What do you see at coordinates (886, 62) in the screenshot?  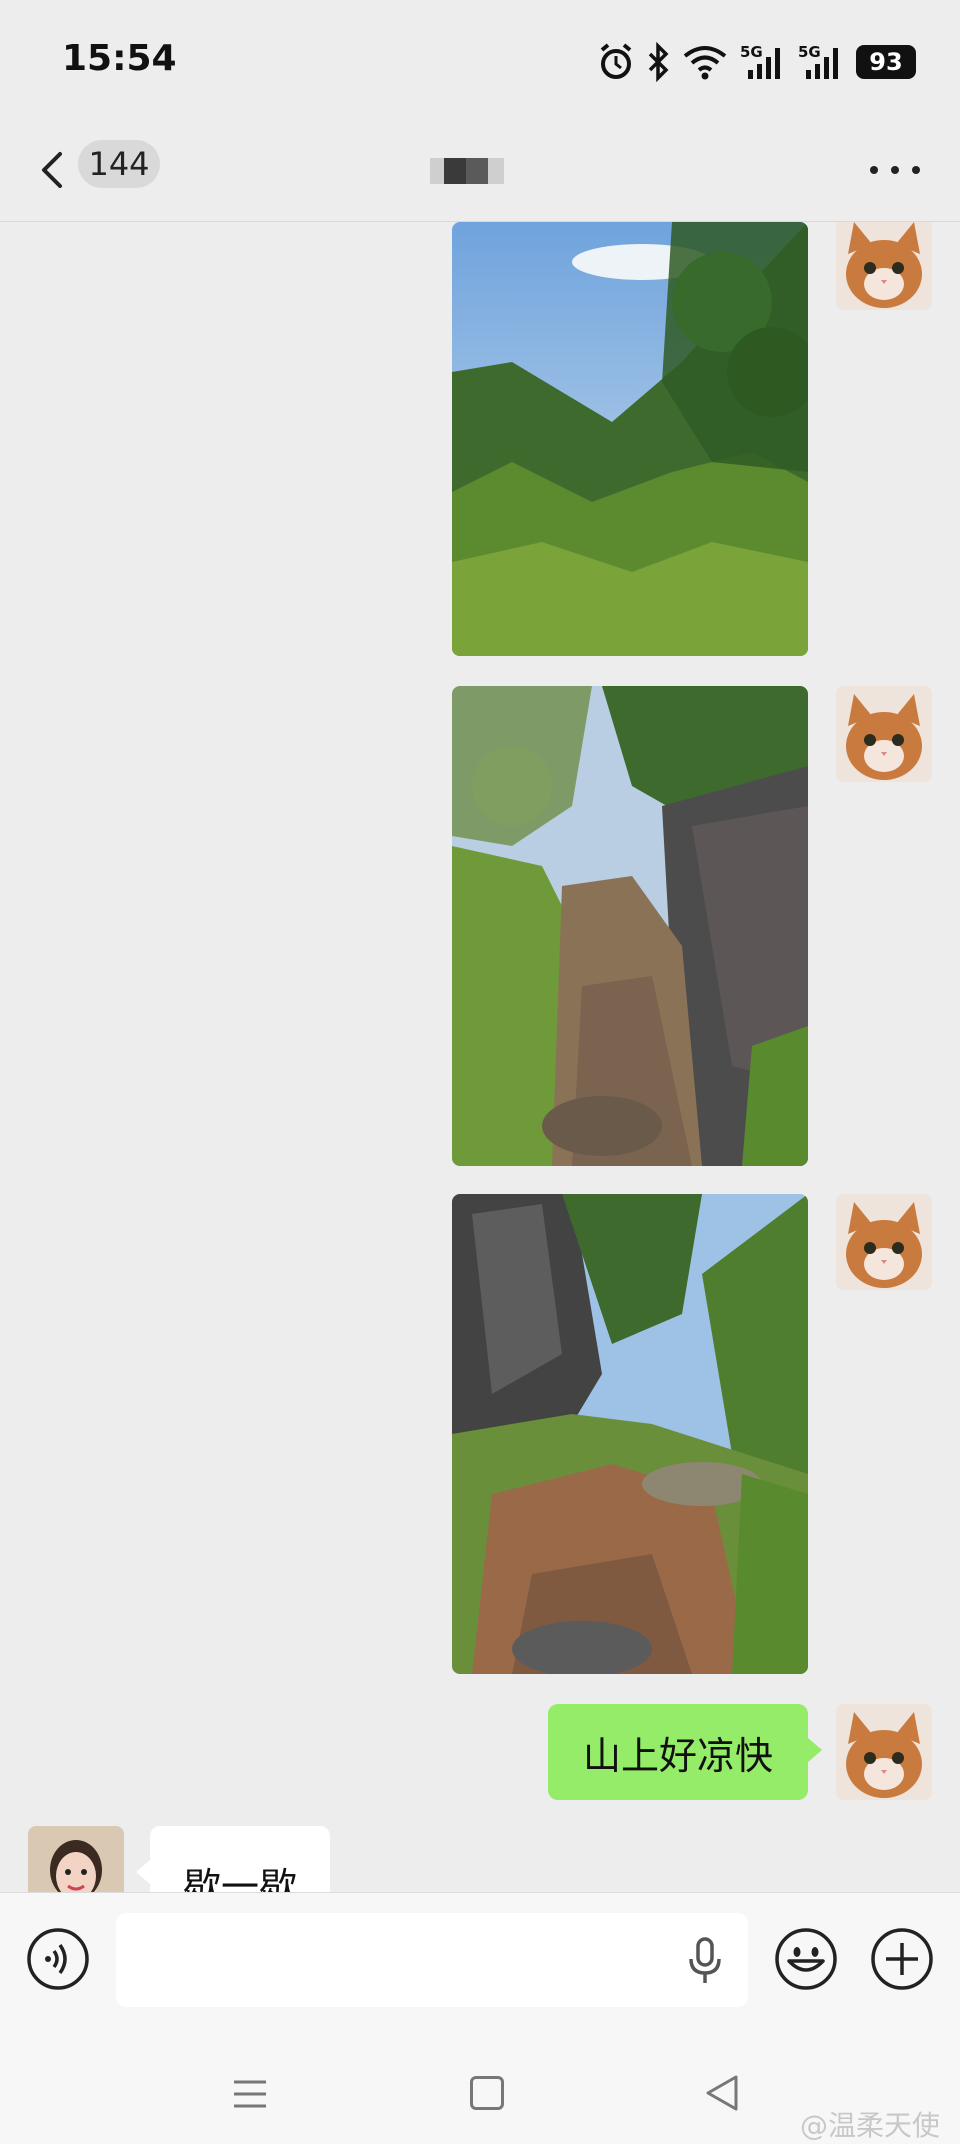 I see `battery-indicator: 93` at bounding box center [886, 62].